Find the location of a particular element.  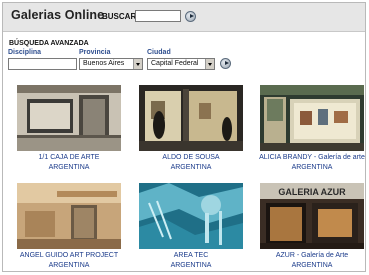

gallery-name: ALDO DE SOUSA is located at coordinates (191, 158).